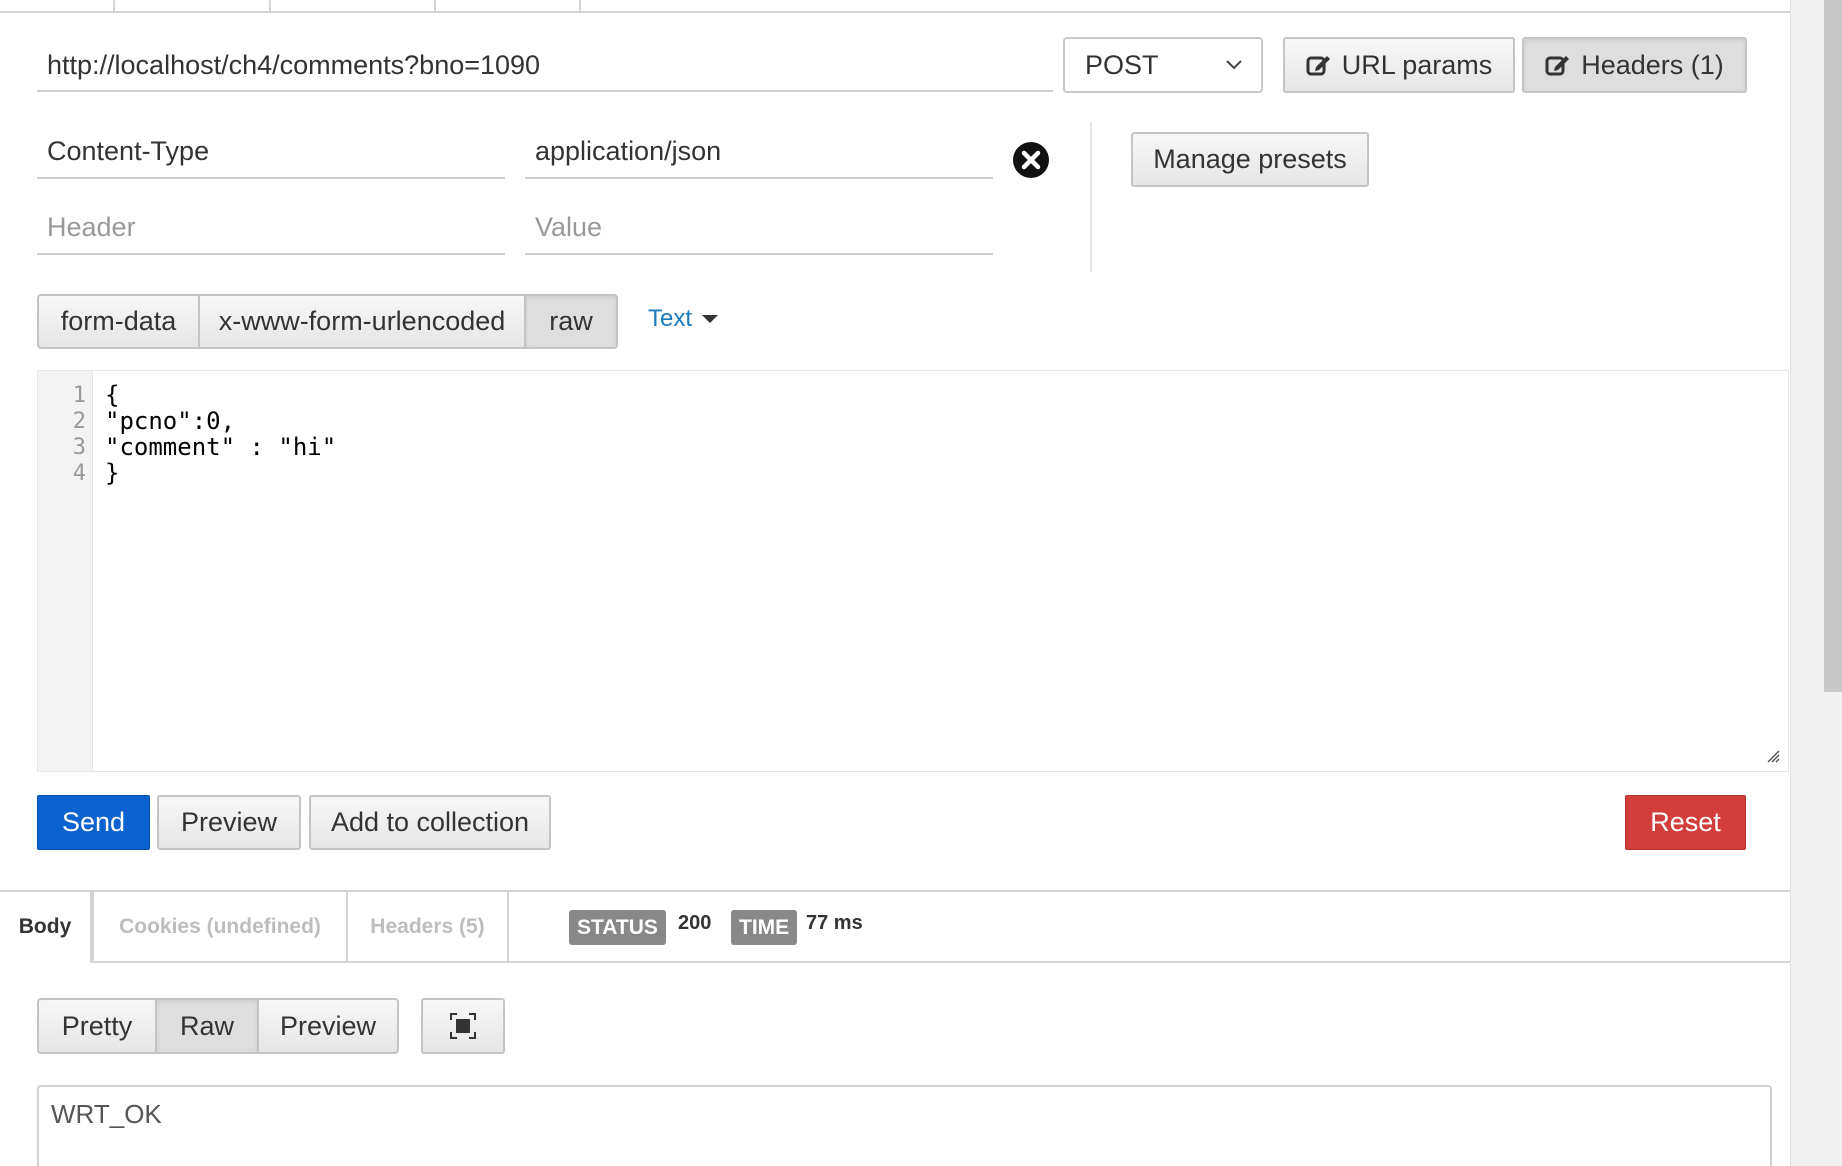 The image size is (1842, 1166). I want to click on fullscreen-icon, so click(463, 1026).